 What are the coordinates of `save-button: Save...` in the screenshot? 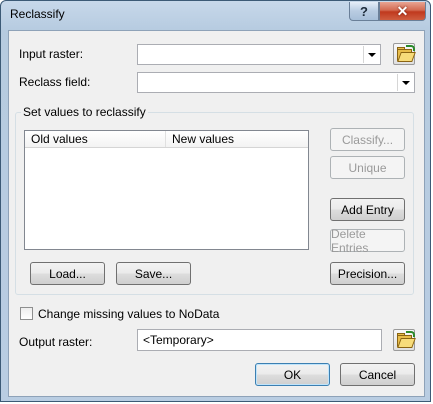 It's located at (153, 273).